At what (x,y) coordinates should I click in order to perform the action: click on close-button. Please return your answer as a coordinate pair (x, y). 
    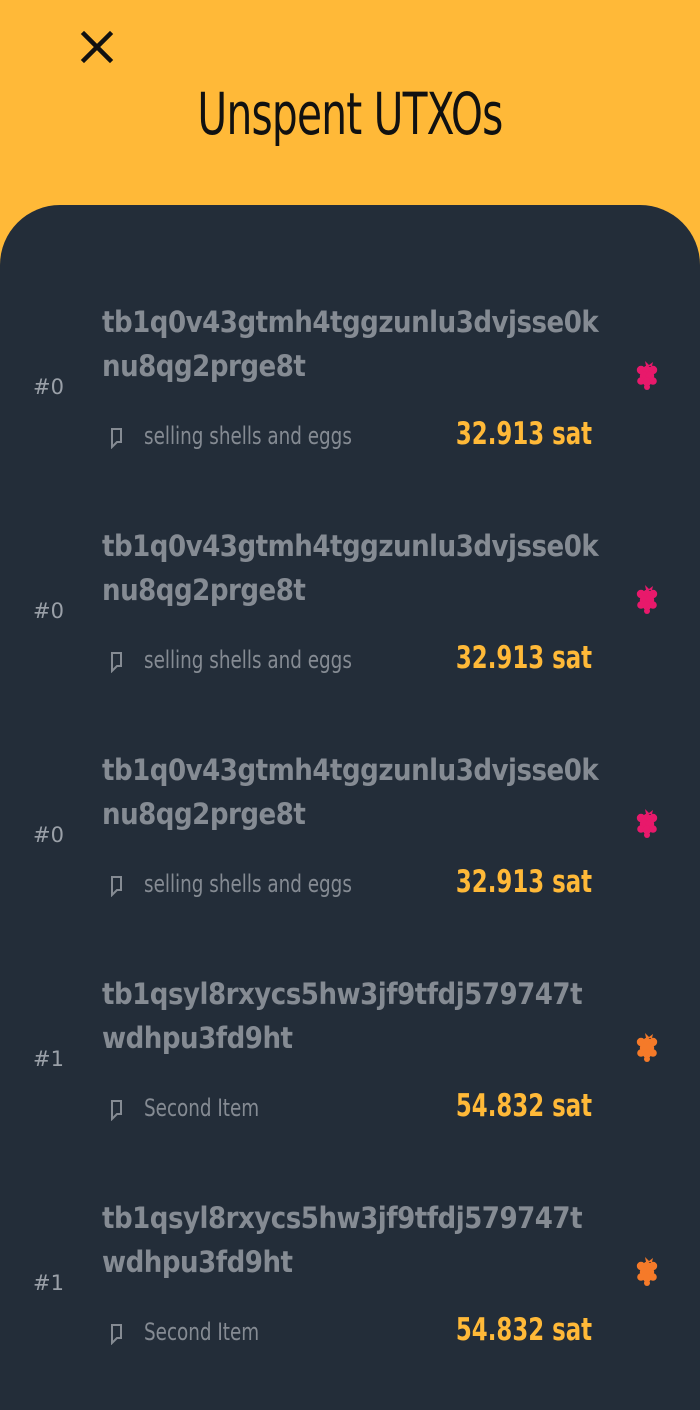
    Looking at the image, I should click on (97, 47).